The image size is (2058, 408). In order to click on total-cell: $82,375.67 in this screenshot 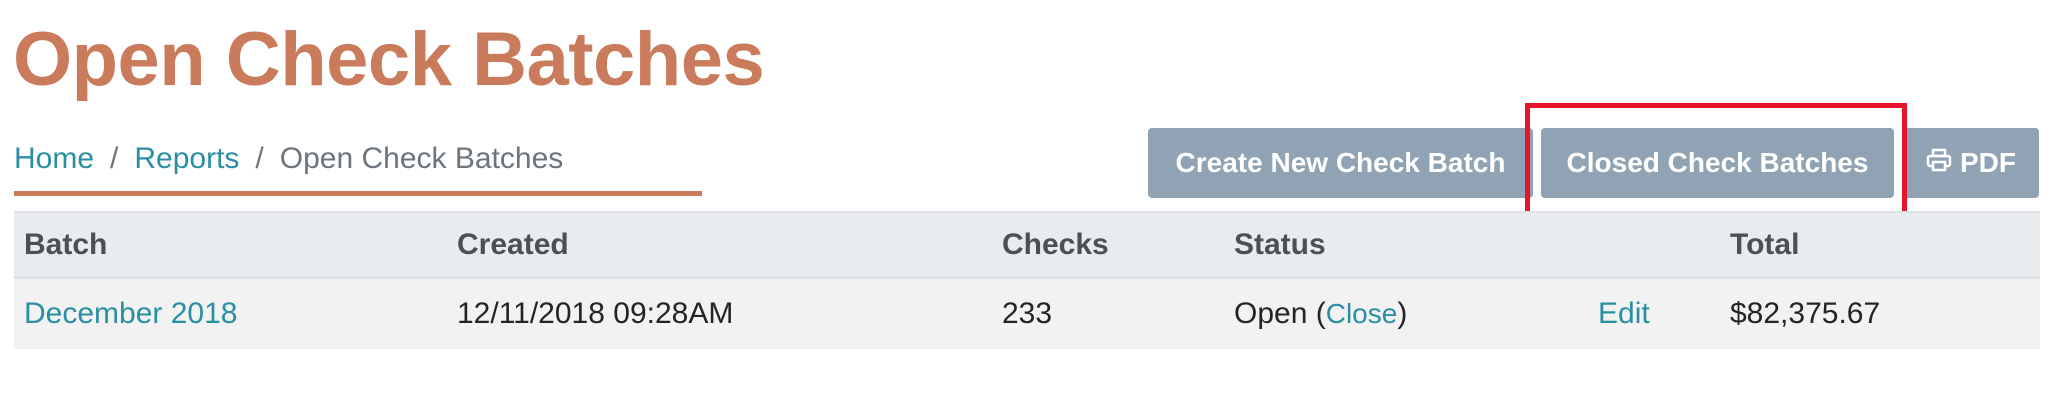, I will do `click(1805, 313)`.